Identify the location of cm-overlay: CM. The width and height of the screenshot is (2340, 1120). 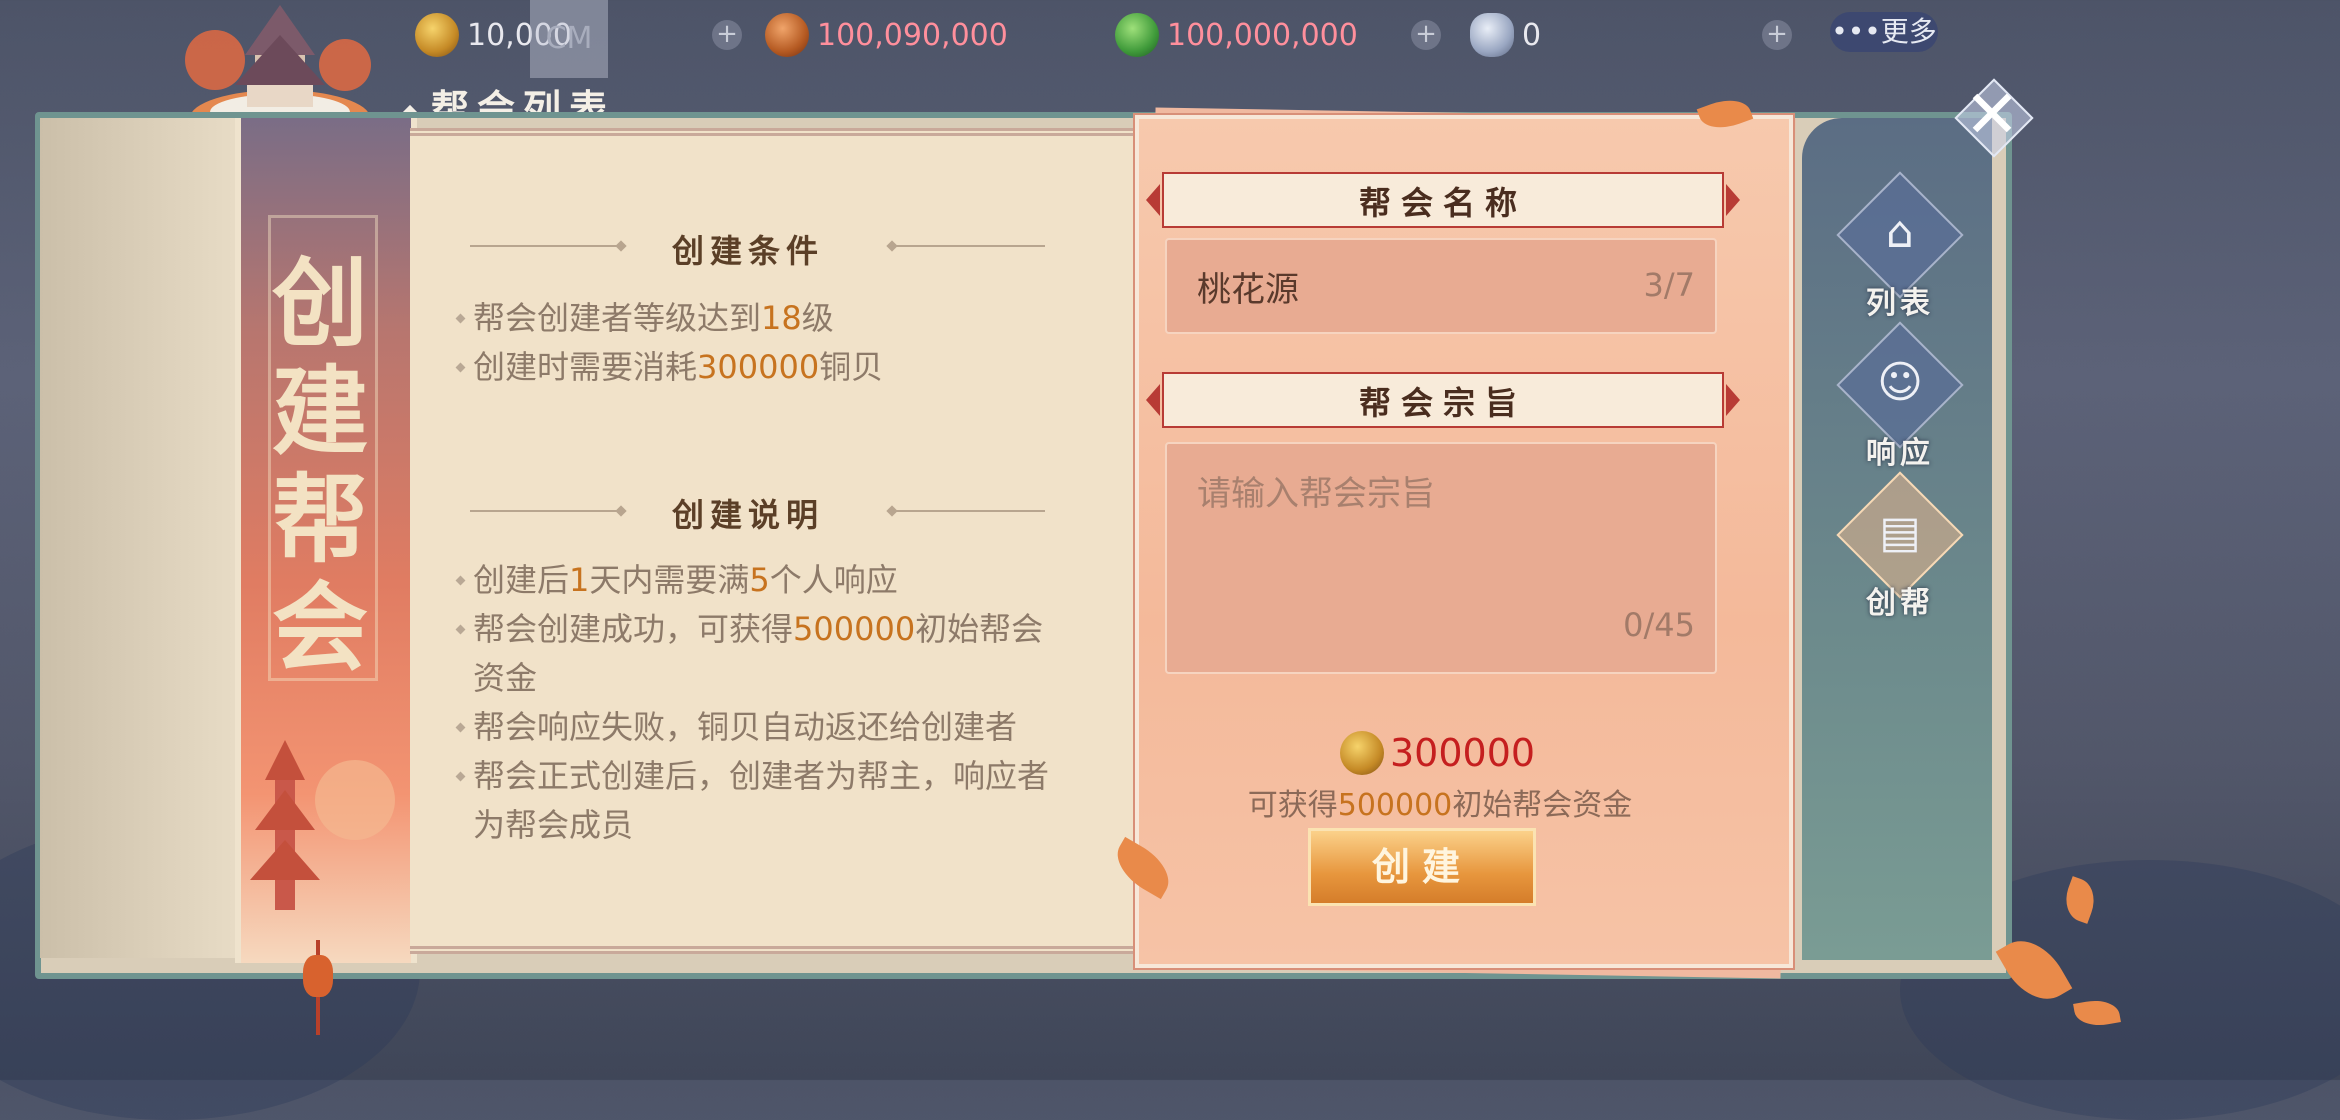
(569, 39).